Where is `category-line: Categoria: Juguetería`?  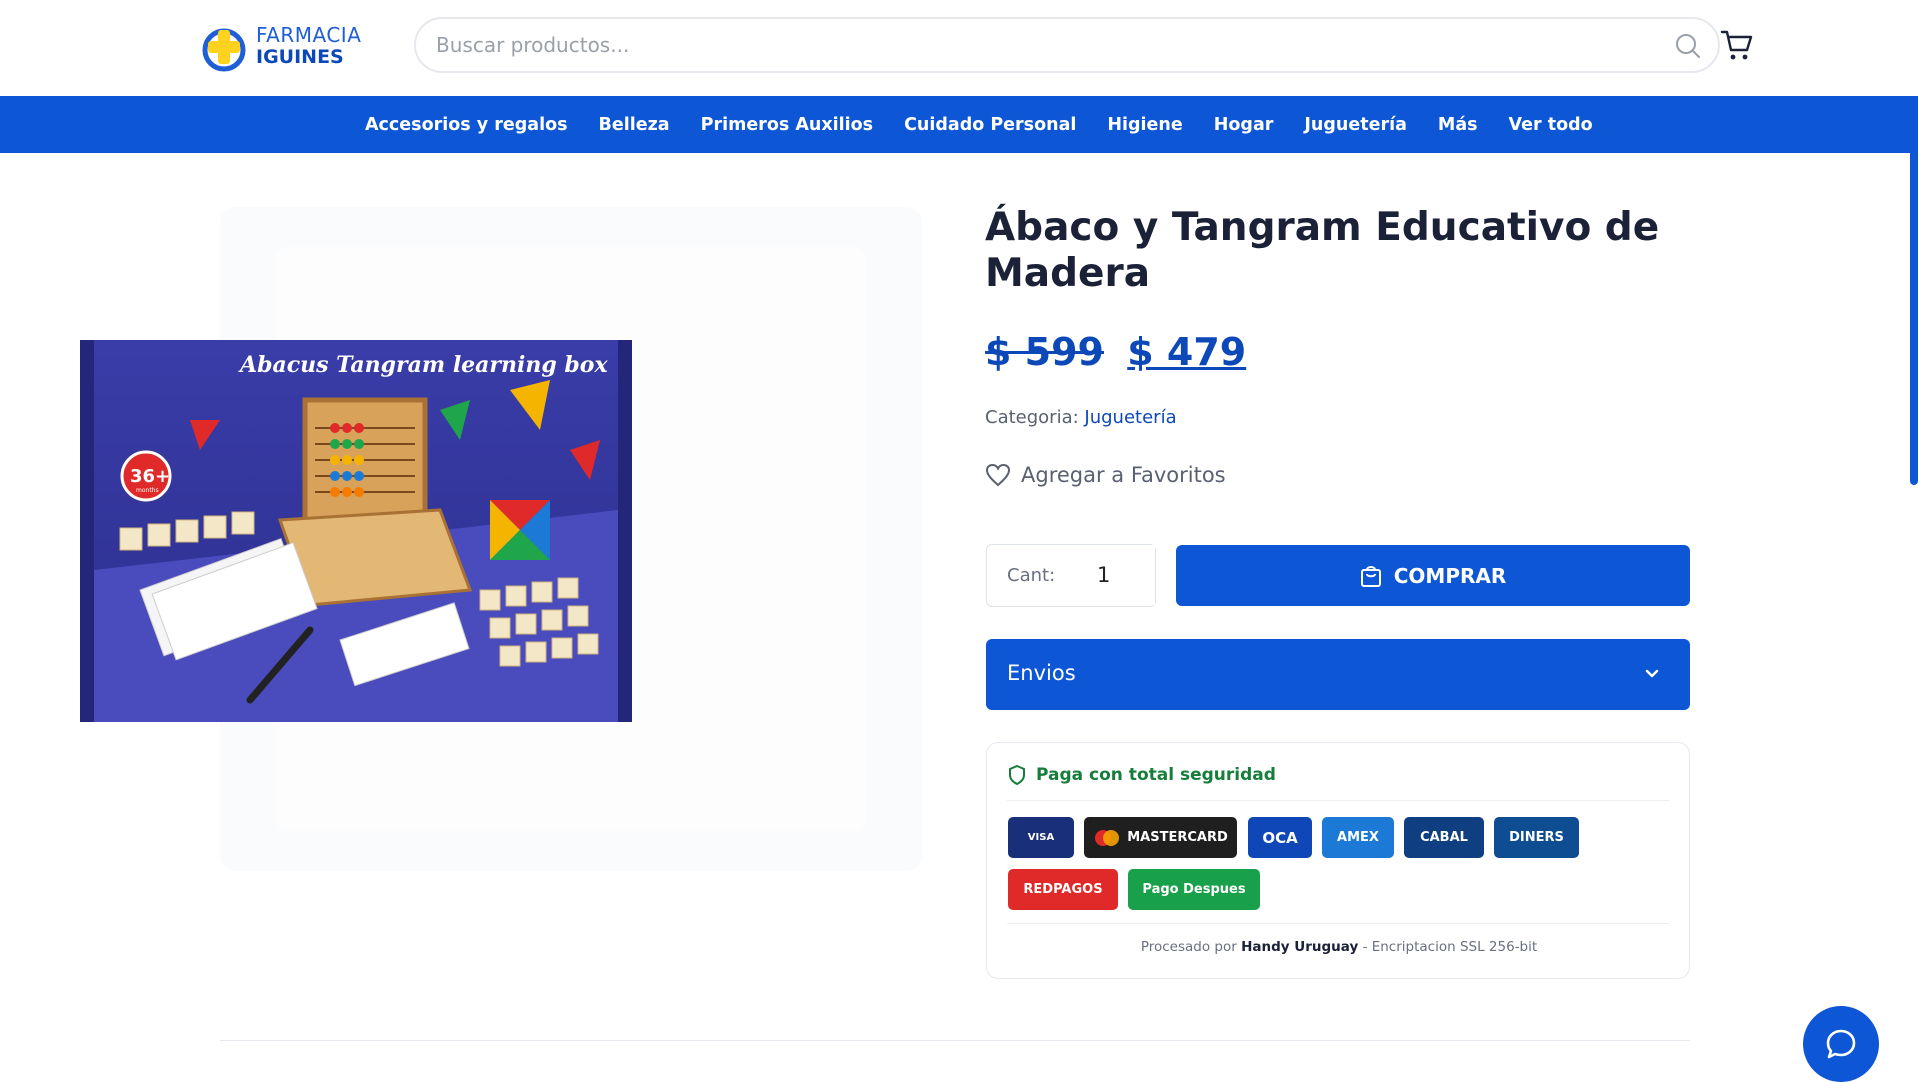
category-line: Categoria: Juguetería is located at coordinates (1081, 417).